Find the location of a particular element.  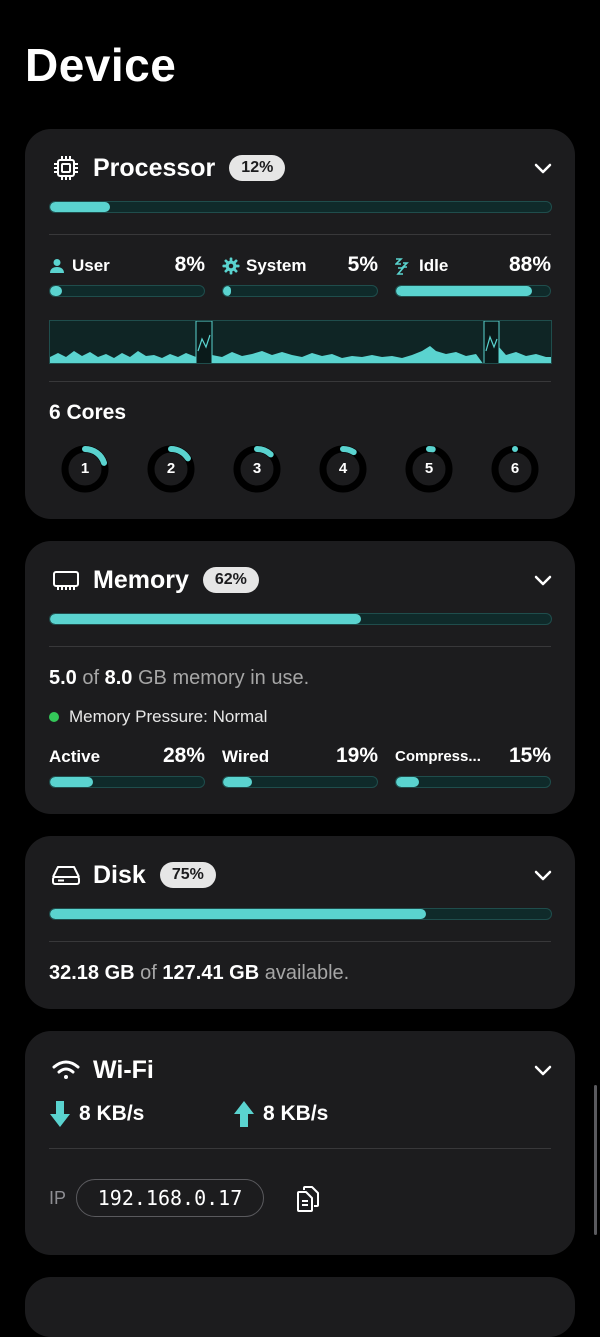

wifi-icon is located at coordinates (66, 1070).